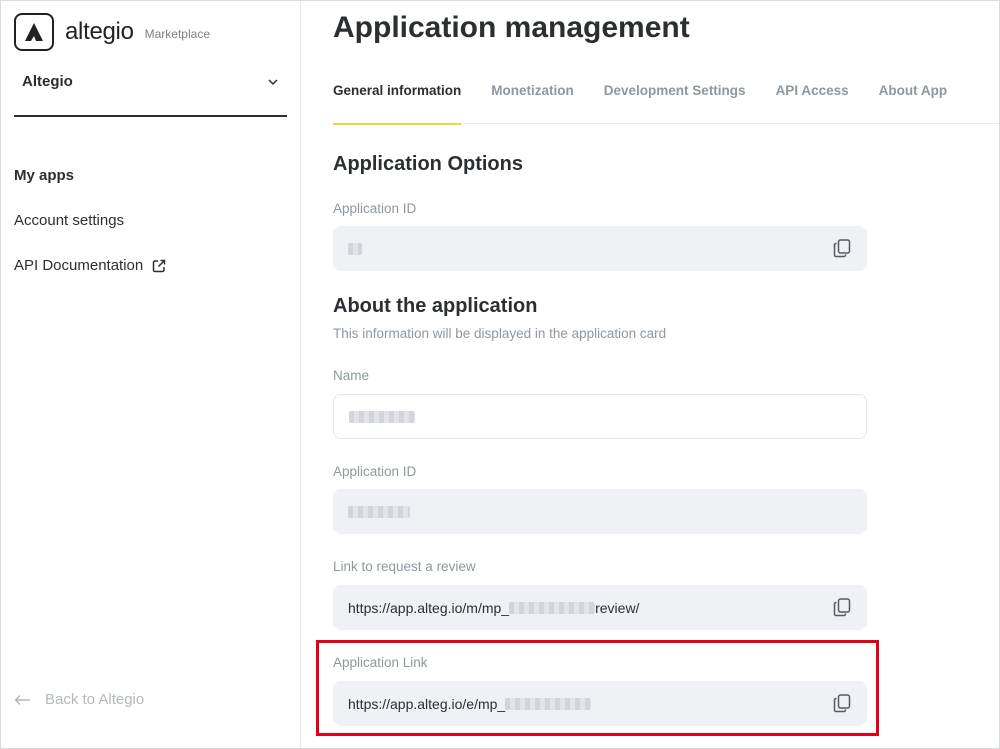  Describe the element at coordinates (34, 32) in the screenshot. I see `altegio-logo-icon` at that location.